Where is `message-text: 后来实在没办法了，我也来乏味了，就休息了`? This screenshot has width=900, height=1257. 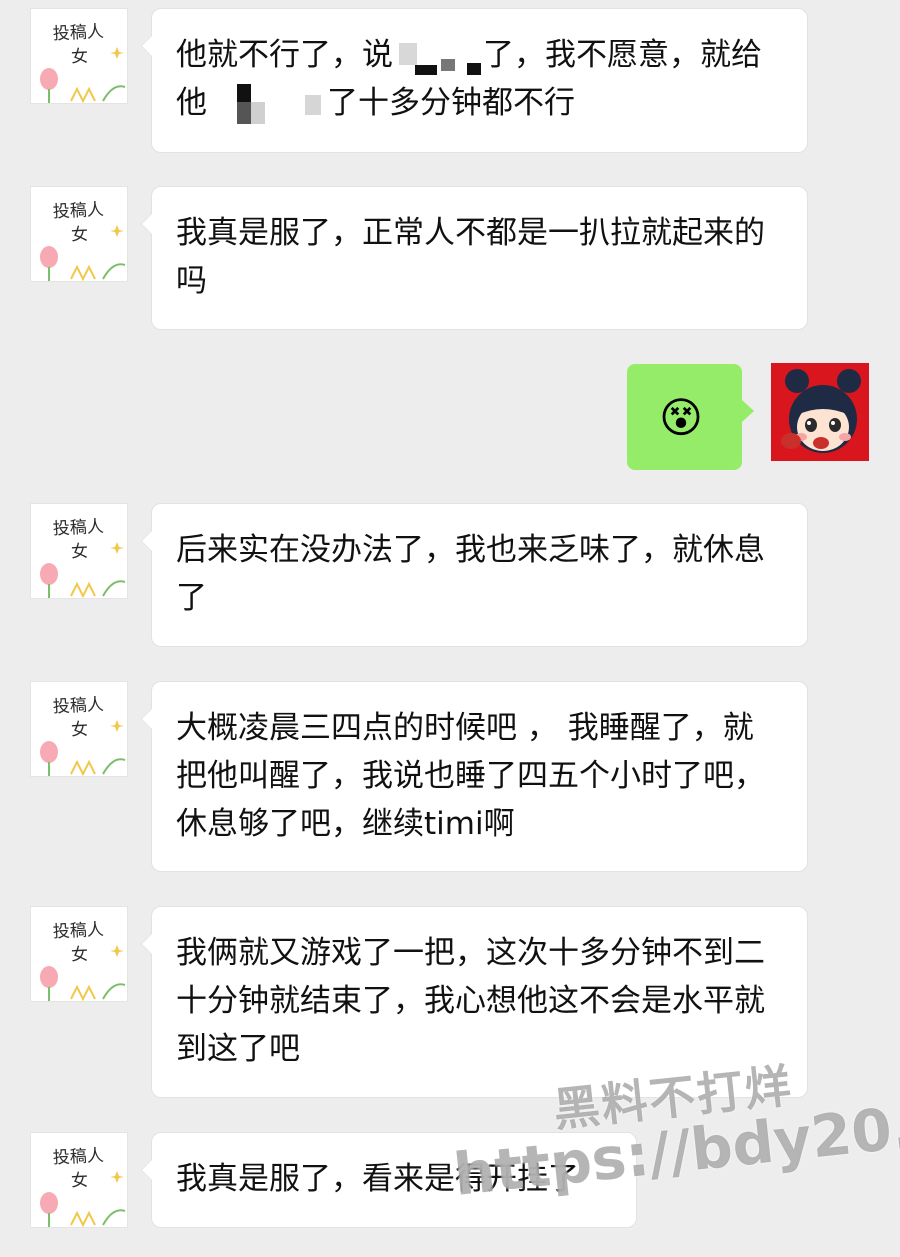 message-text: 后来实在没办法了，我也来乏味了，就休息了 is located at coordinates (470, 574).